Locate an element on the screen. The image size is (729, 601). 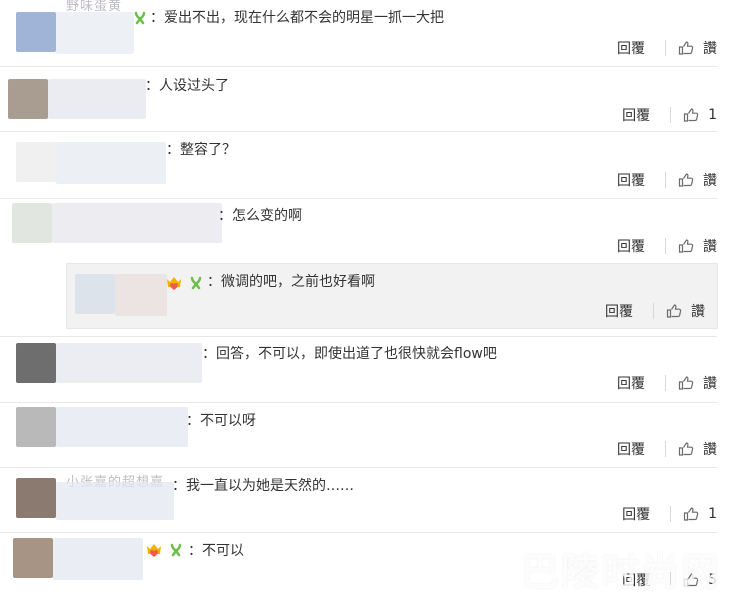
like-button: 5 is located at coordinates (693, 580).